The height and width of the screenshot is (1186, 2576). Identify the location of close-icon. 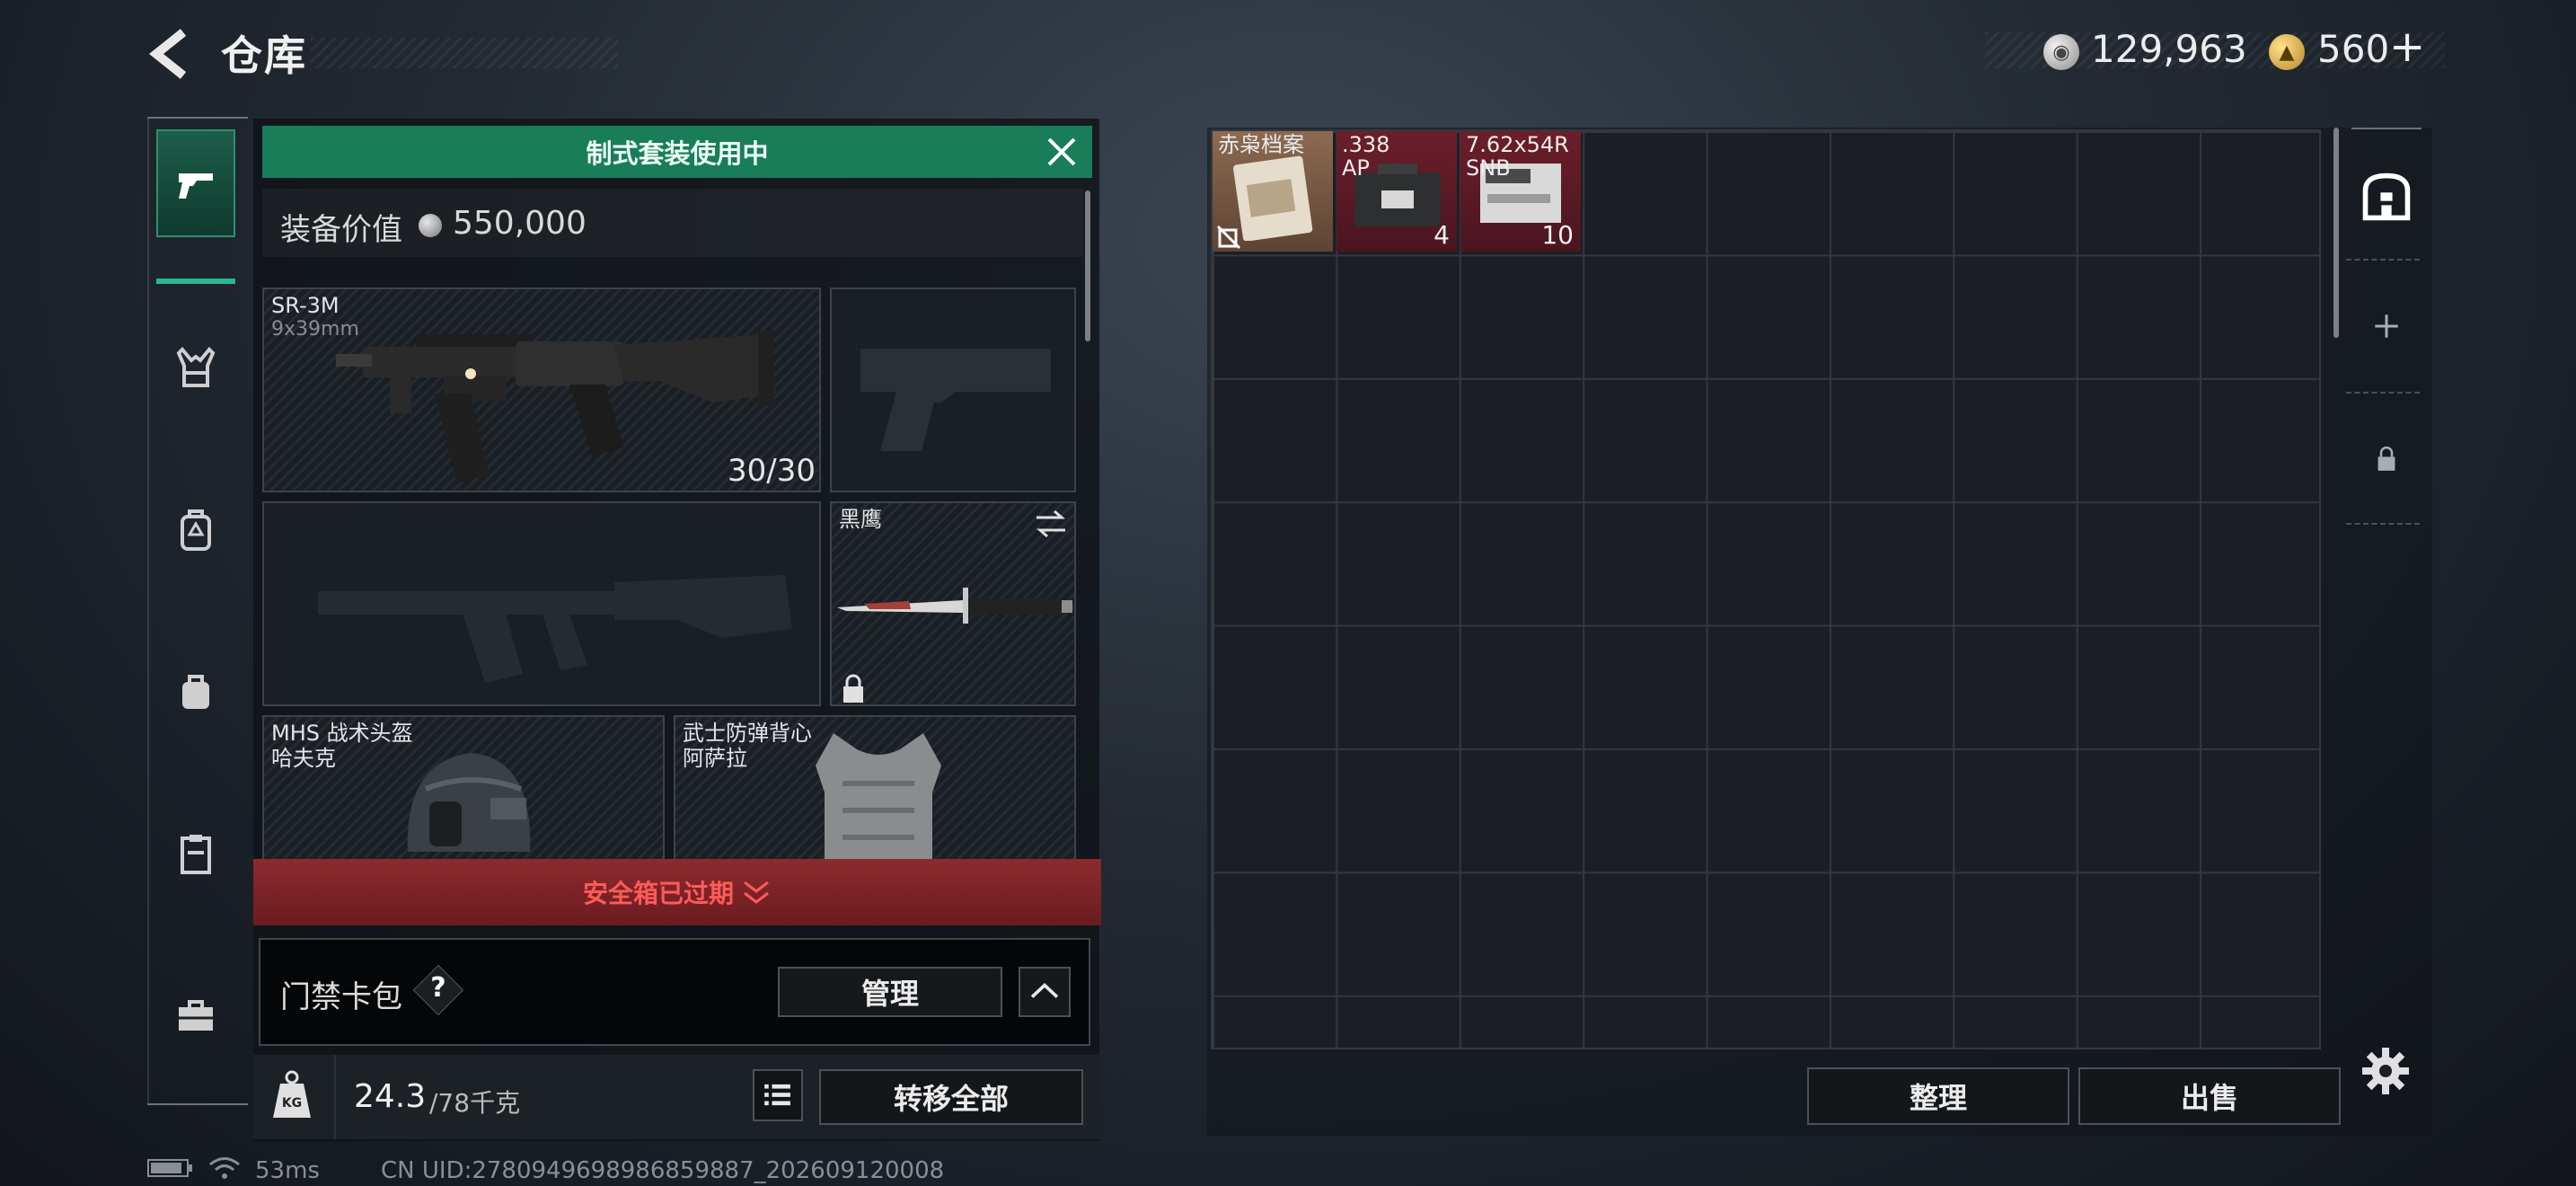
(1061, 151).